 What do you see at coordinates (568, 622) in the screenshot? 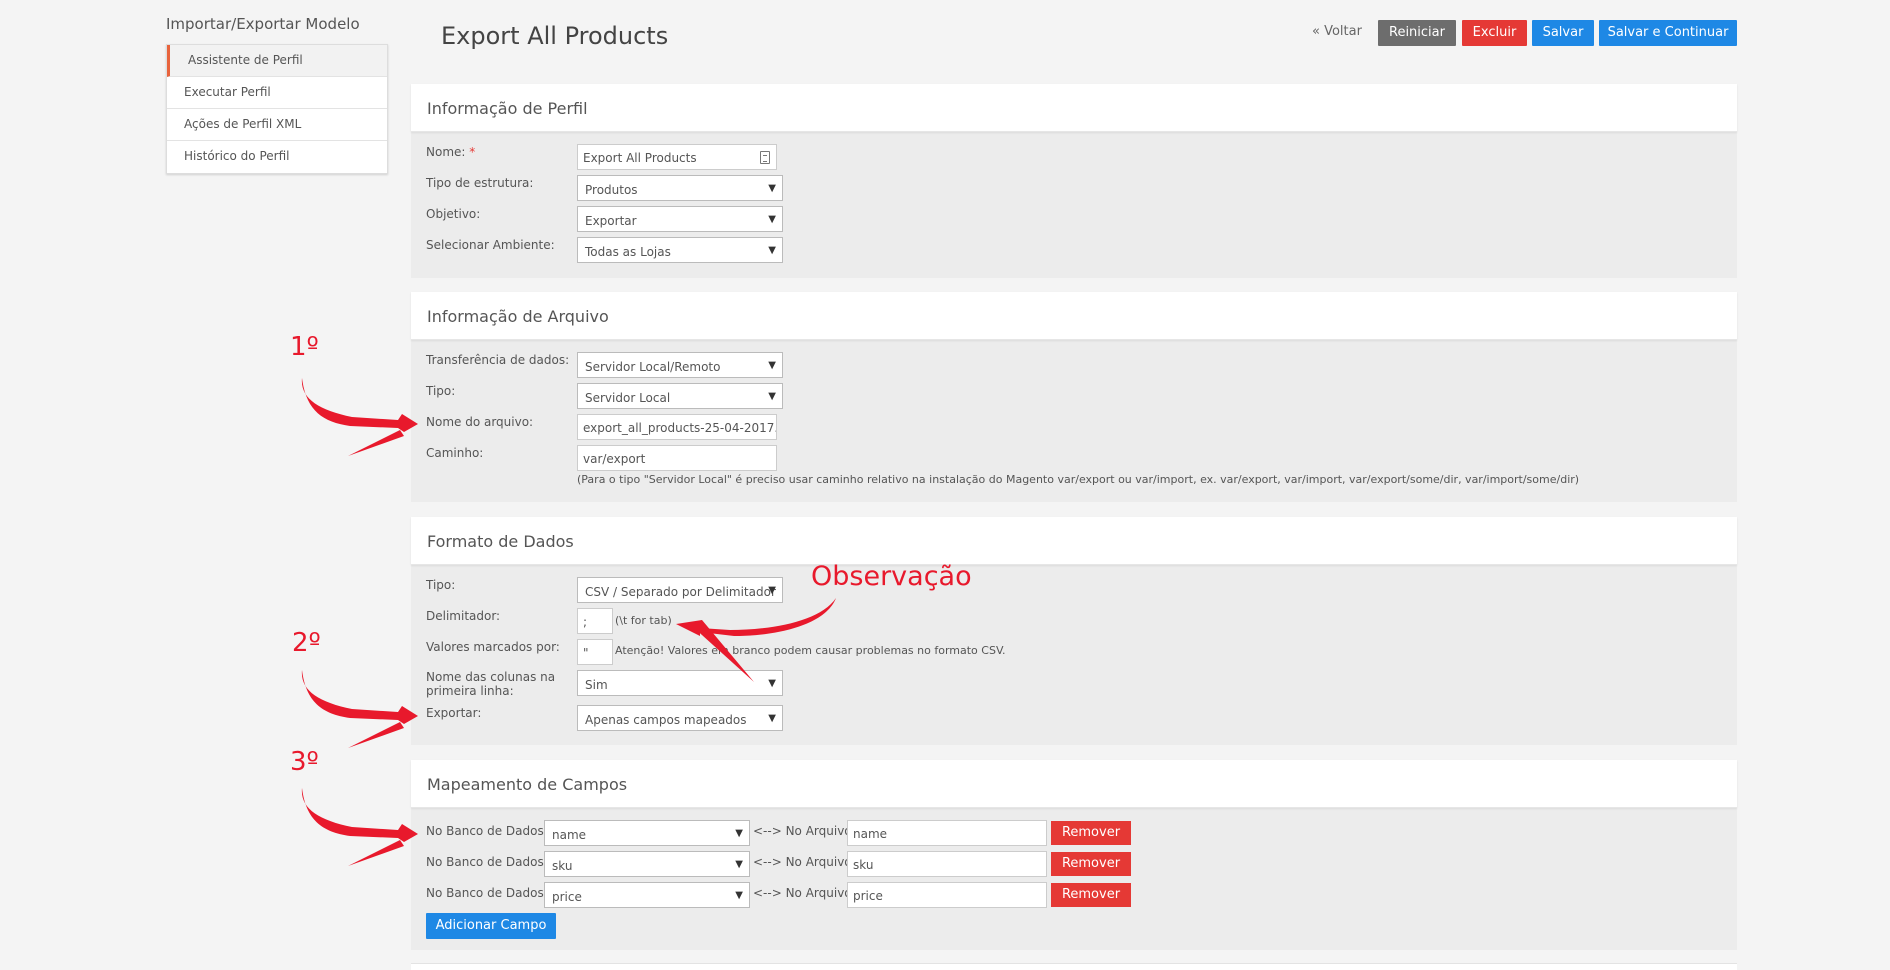
I see `annotation-arrows` at bounding box center [568, 622].